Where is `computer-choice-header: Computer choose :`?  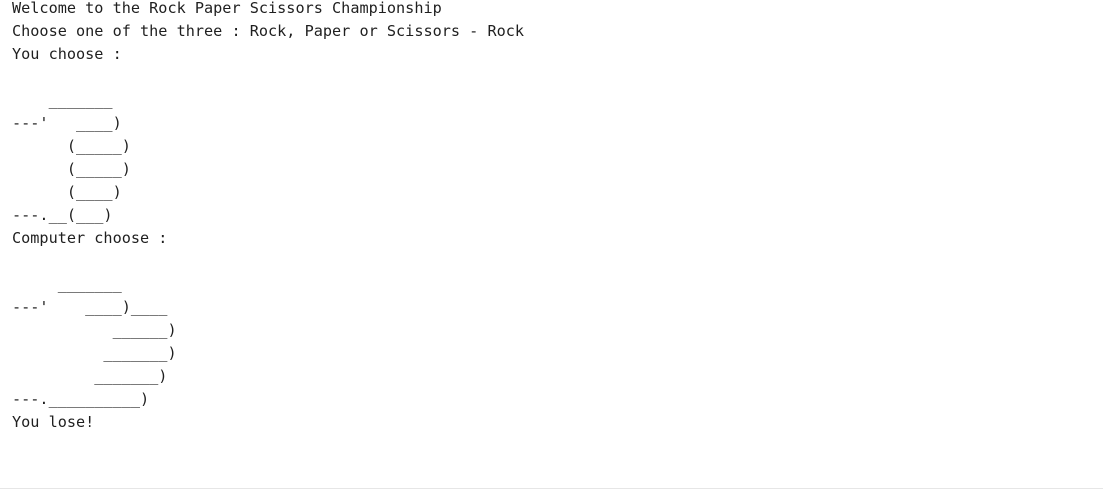
computer-choice-header: Computer choose : is located at coordinates (90, 238).